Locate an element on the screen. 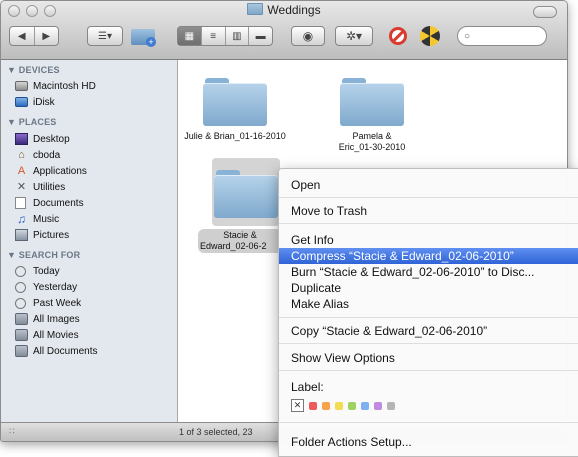 This screenshot has width=578, height=457. sidebar-item-documents: Documents is located at coordinates (49, 203).